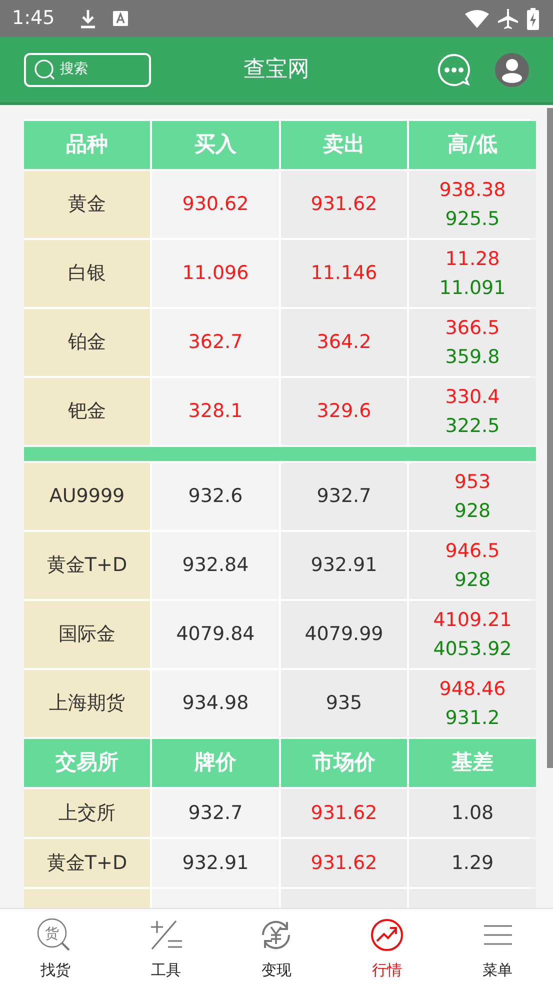  Describe the element at coordinates (166, 946) in the screenshot. I see `nav-tab: 工具` at that location.